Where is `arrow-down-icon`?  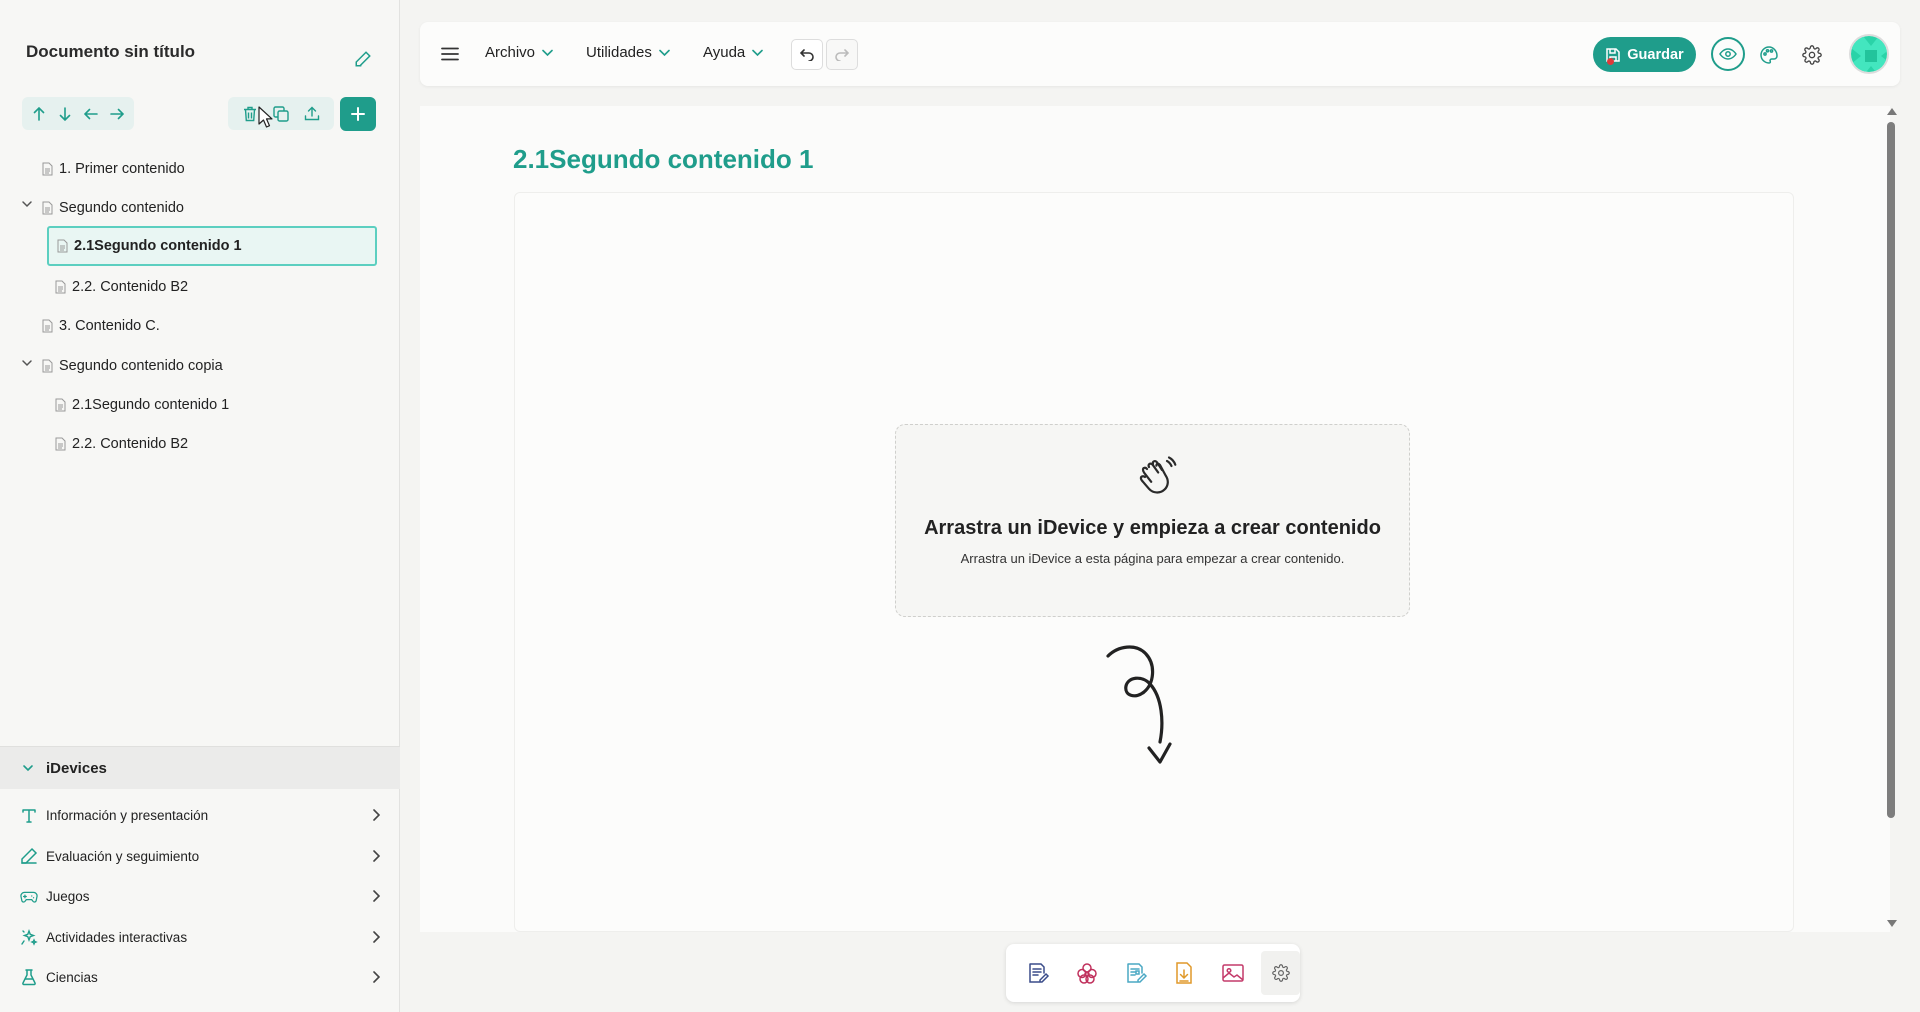
arrow-down-icon is located at coordinates (65, 113).